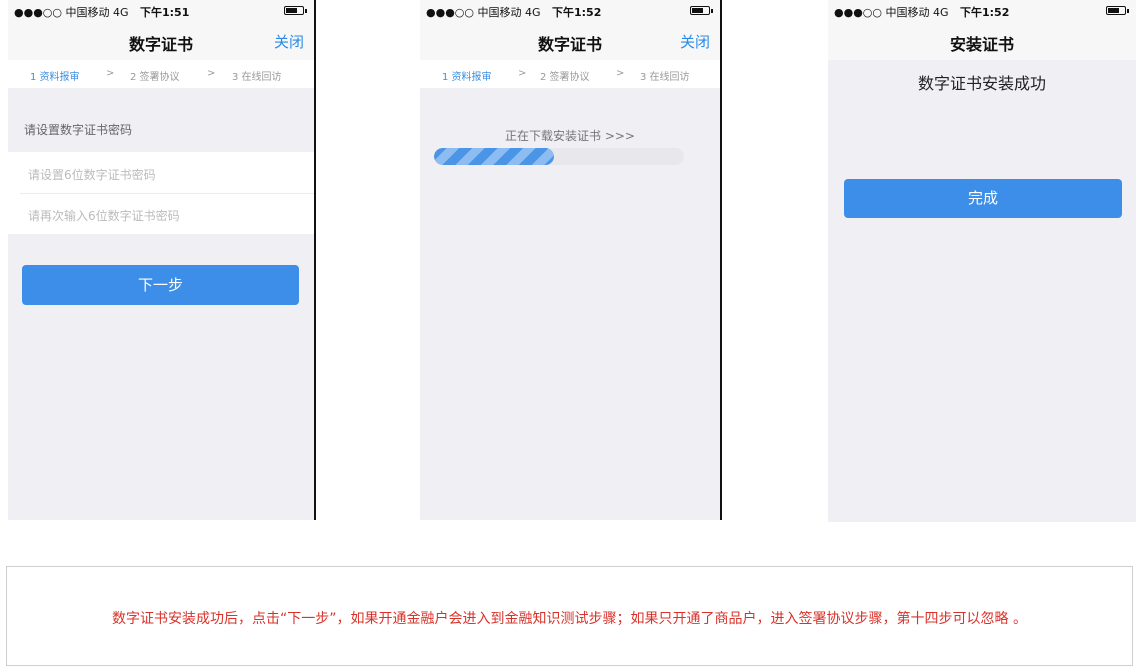 Image resolution: width=1140 pixels, height=672 pixels. I want to click on page-title: 安装证书, so click(981, 44).